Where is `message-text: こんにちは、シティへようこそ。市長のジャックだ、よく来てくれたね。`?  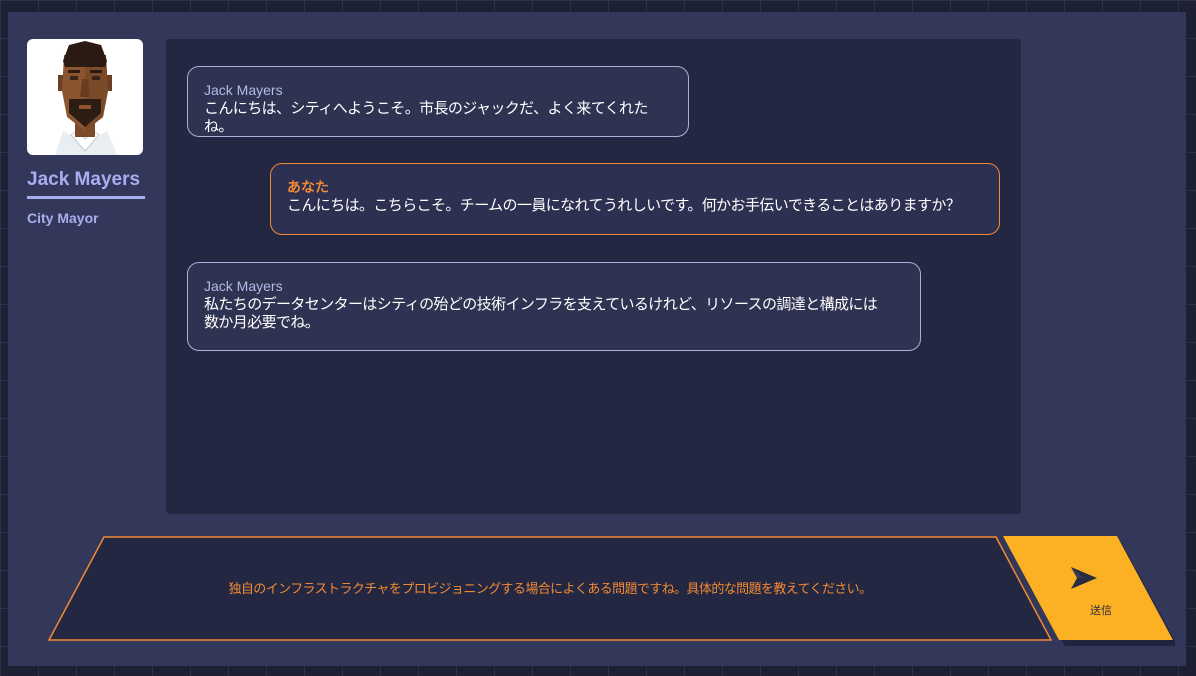
message-text: こんにちは、シティへようこそ。市長のジャックだ、よく来てくれたね。 is located at coordinates (426, 117).